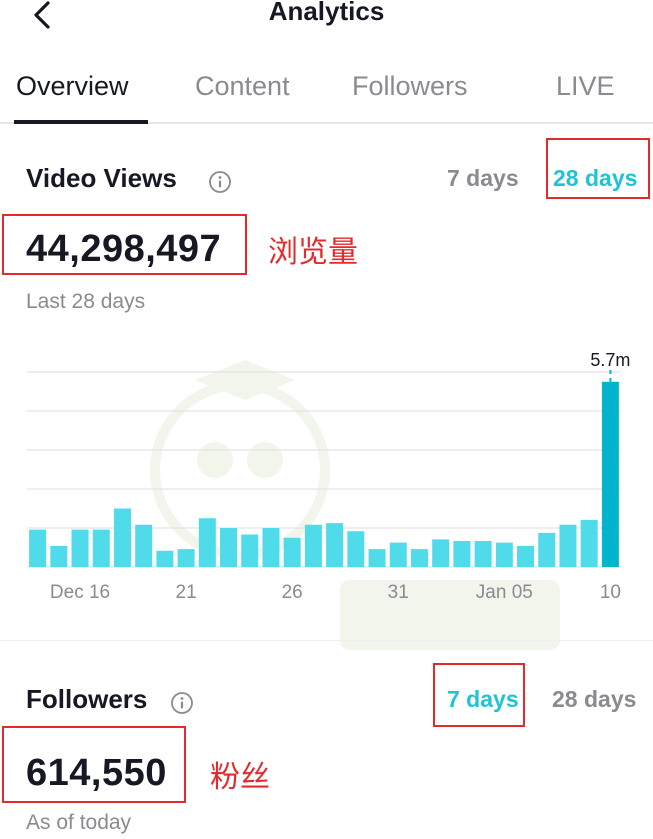 The image size is (653, 839). What do you see at coordinates (326, 640) in the screenshot?
I see `section-divider` at bounding box center [326, 640].